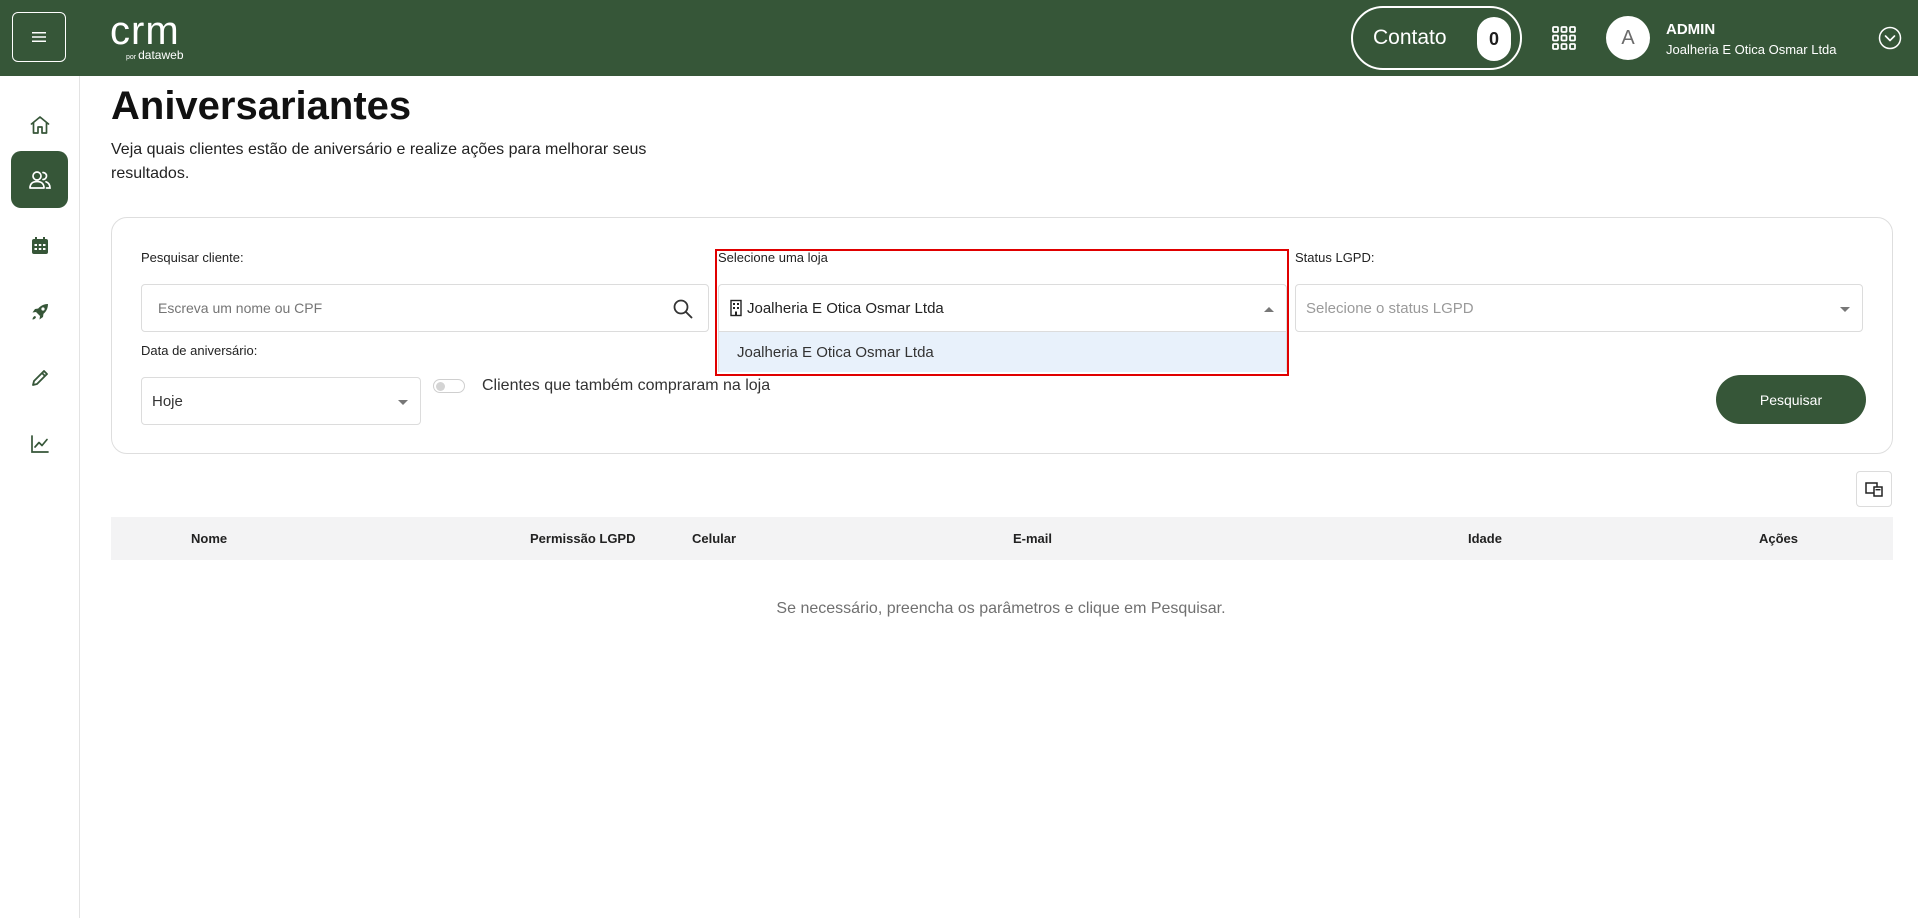 The height and width of the screenshot is (918, 1918). I want to click on lgpd-select: Selecione o status LGPD, so click(1579, 308).